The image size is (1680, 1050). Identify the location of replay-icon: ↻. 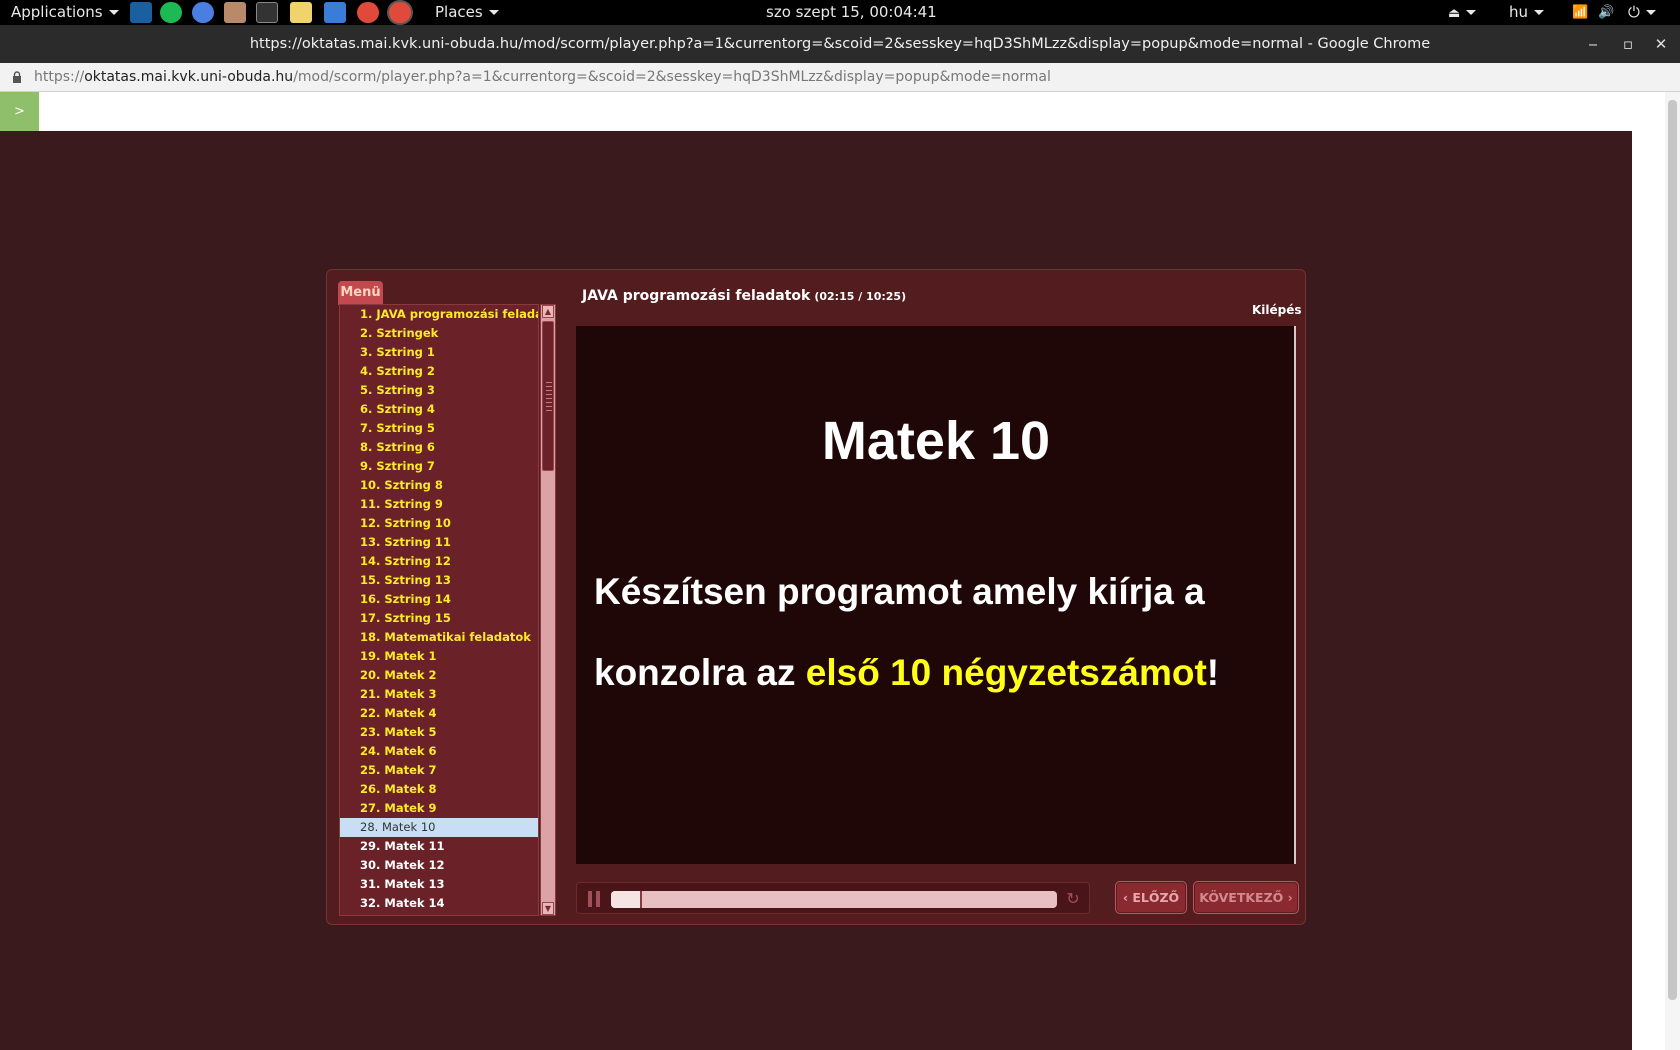
(1073, 899).